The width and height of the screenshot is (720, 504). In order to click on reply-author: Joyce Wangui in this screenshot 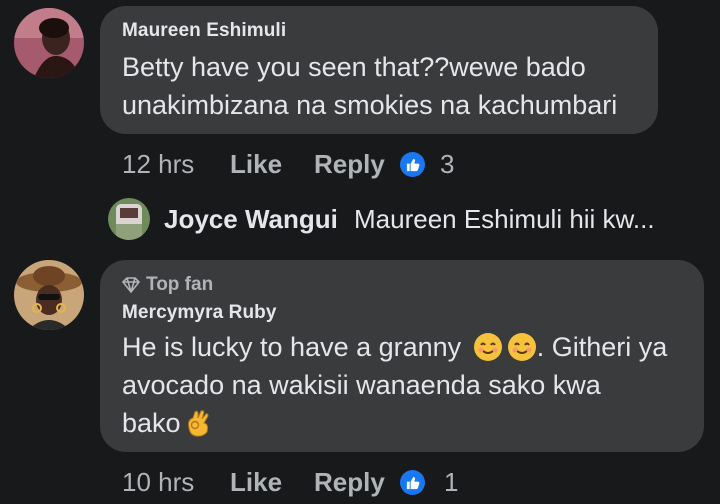, I will do `click(251, 219)`.